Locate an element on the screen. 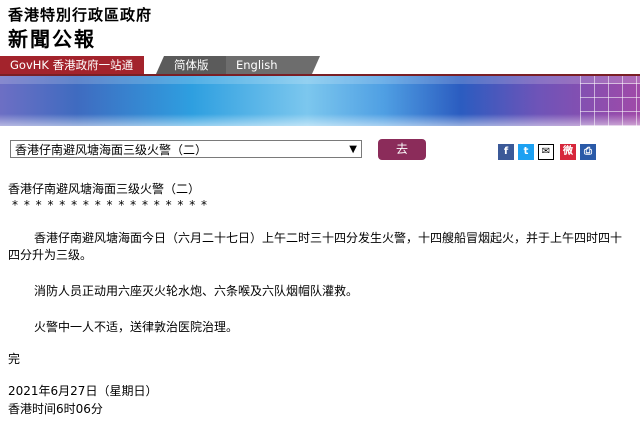  release-time: 香港时间6时06分 is located at coordinates (55, 409).